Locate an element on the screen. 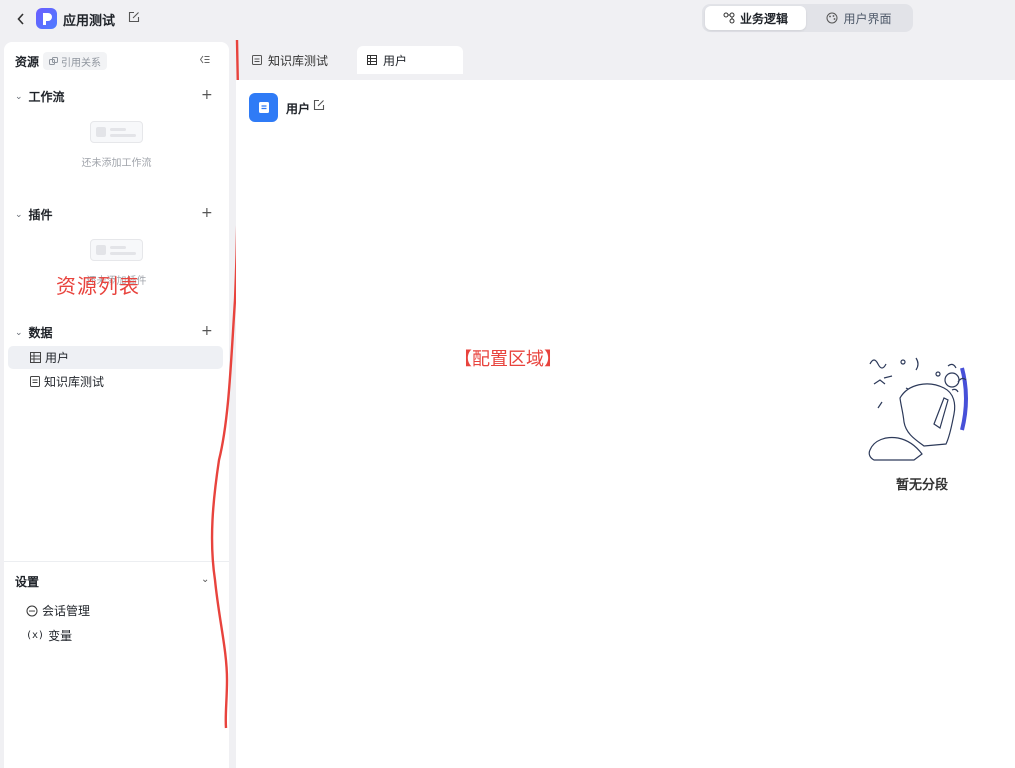 The height and width of the screenshot is (768, 1015). segment-label: 业务逻辑 is located at coordinates (763, 18).